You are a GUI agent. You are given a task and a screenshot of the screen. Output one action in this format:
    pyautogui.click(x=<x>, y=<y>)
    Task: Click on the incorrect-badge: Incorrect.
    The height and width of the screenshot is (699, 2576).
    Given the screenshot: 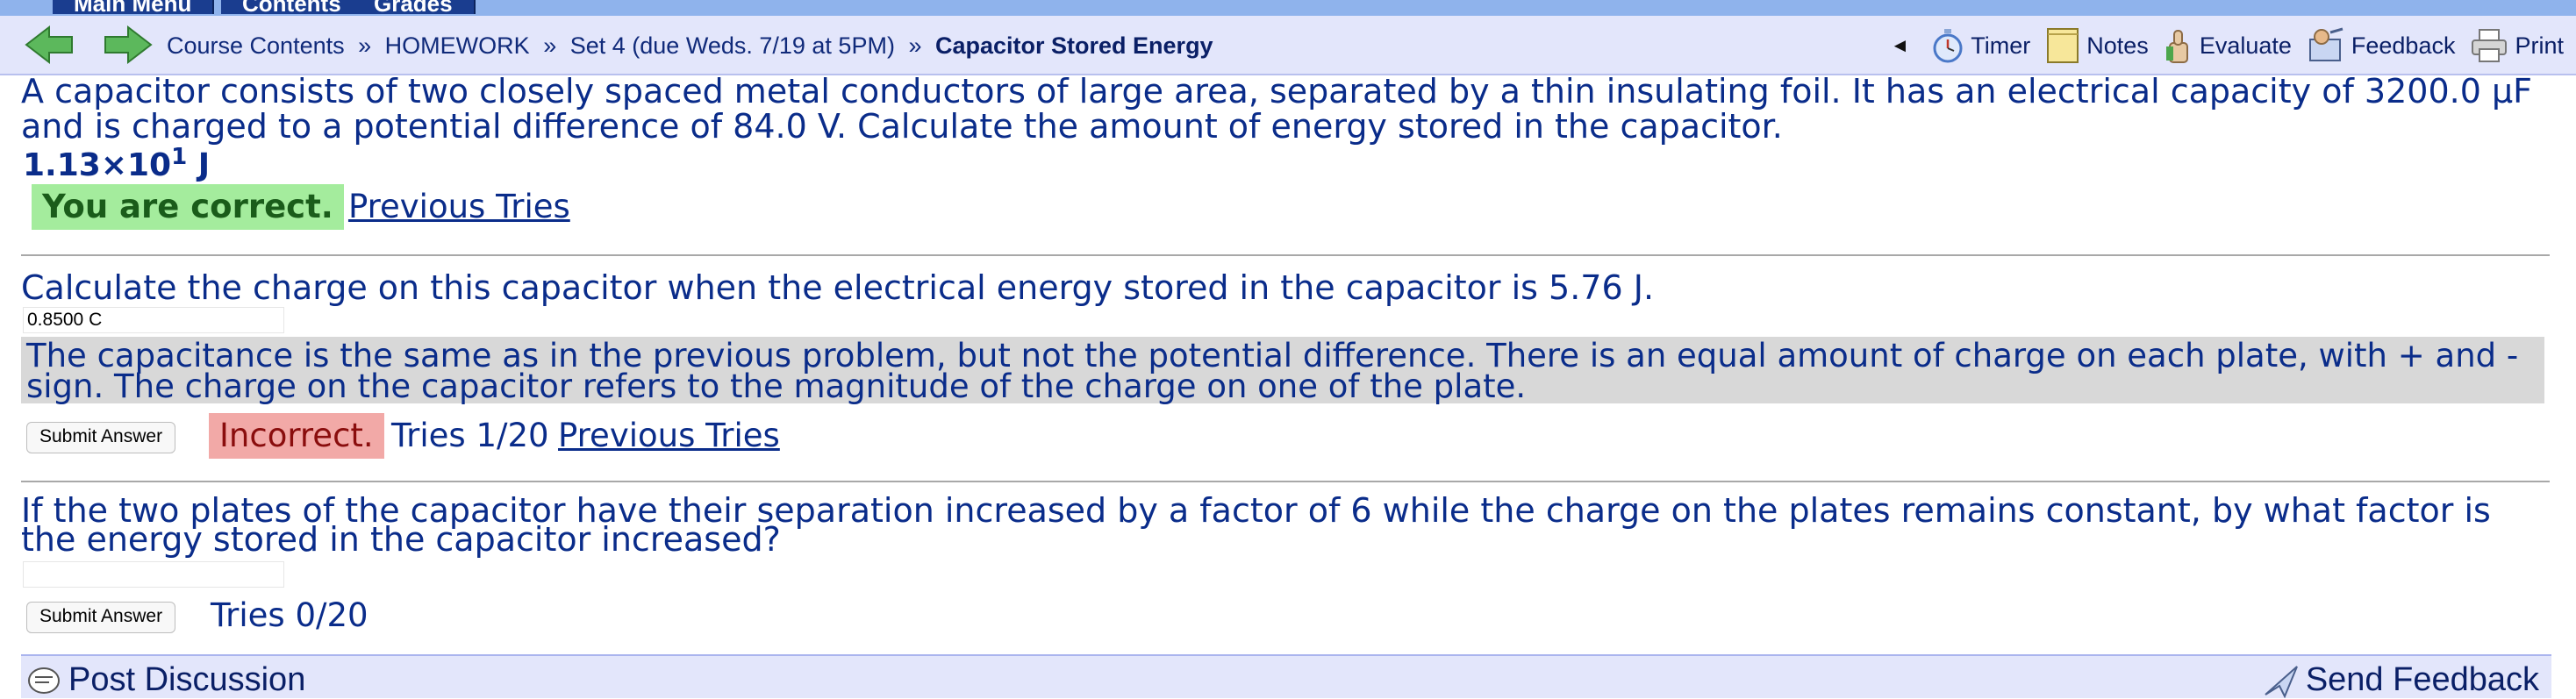 What is the action you would take?
    pyautogui.click(x=296, y=436)
    